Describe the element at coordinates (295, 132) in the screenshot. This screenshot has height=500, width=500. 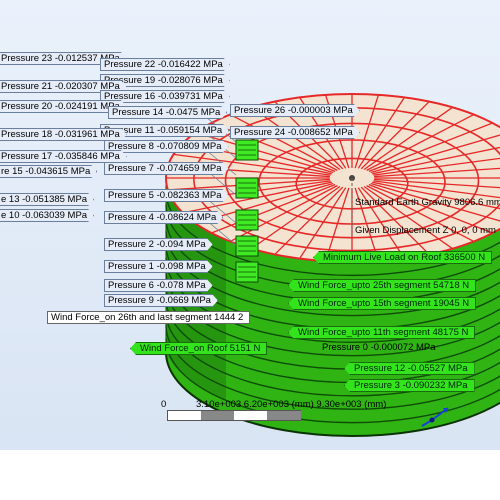
I see `pressure-label: Pressure 24 -0.008652 MPa` at that location.